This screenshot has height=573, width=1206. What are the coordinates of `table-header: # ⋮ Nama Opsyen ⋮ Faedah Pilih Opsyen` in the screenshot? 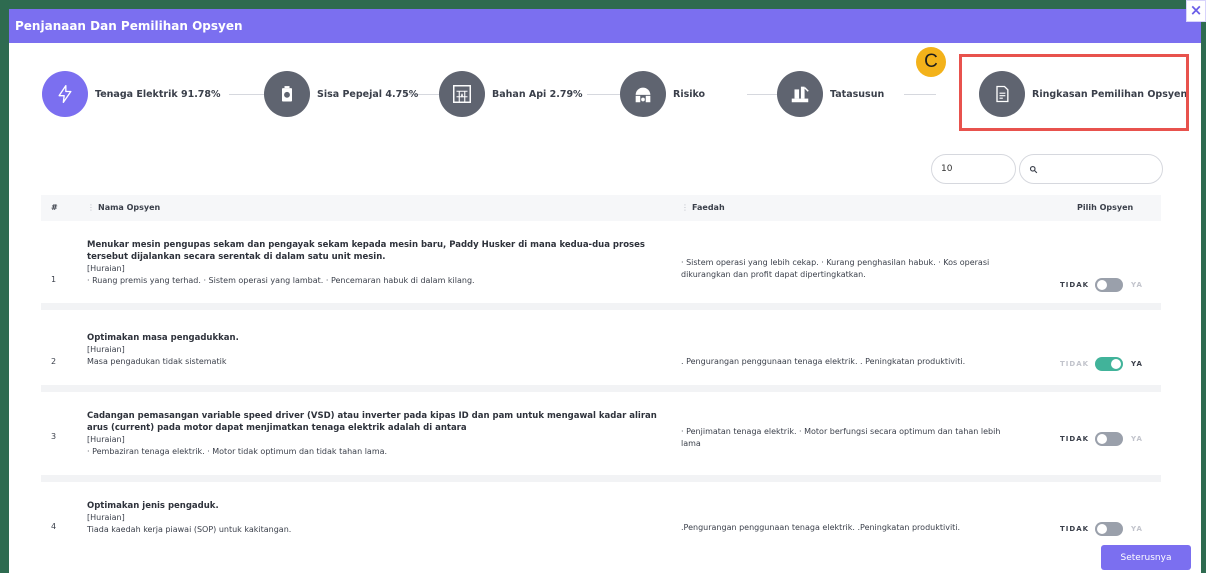 It's located at (601, 208).